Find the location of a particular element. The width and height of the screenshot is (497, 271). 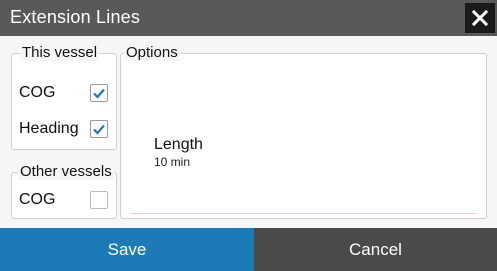

this-vessel-group: This vessel COG Heading is located at coordinates (64, 97).